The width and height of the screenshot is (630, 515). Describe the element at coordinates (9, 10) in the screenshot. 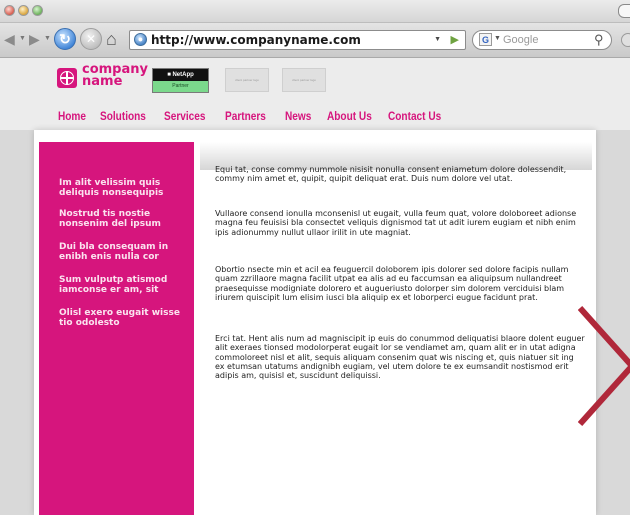

I see `close-window-button` at that location.